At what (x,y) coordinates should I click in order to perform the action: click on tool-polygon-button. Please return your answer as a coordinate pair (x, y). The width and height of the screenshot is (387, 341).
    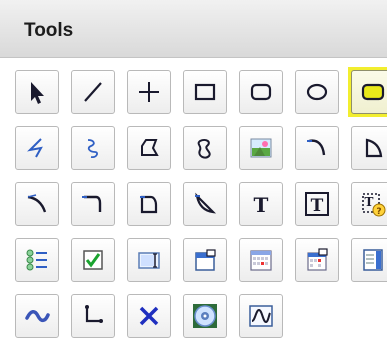
    Looking at the image, I should click on (149, 148).